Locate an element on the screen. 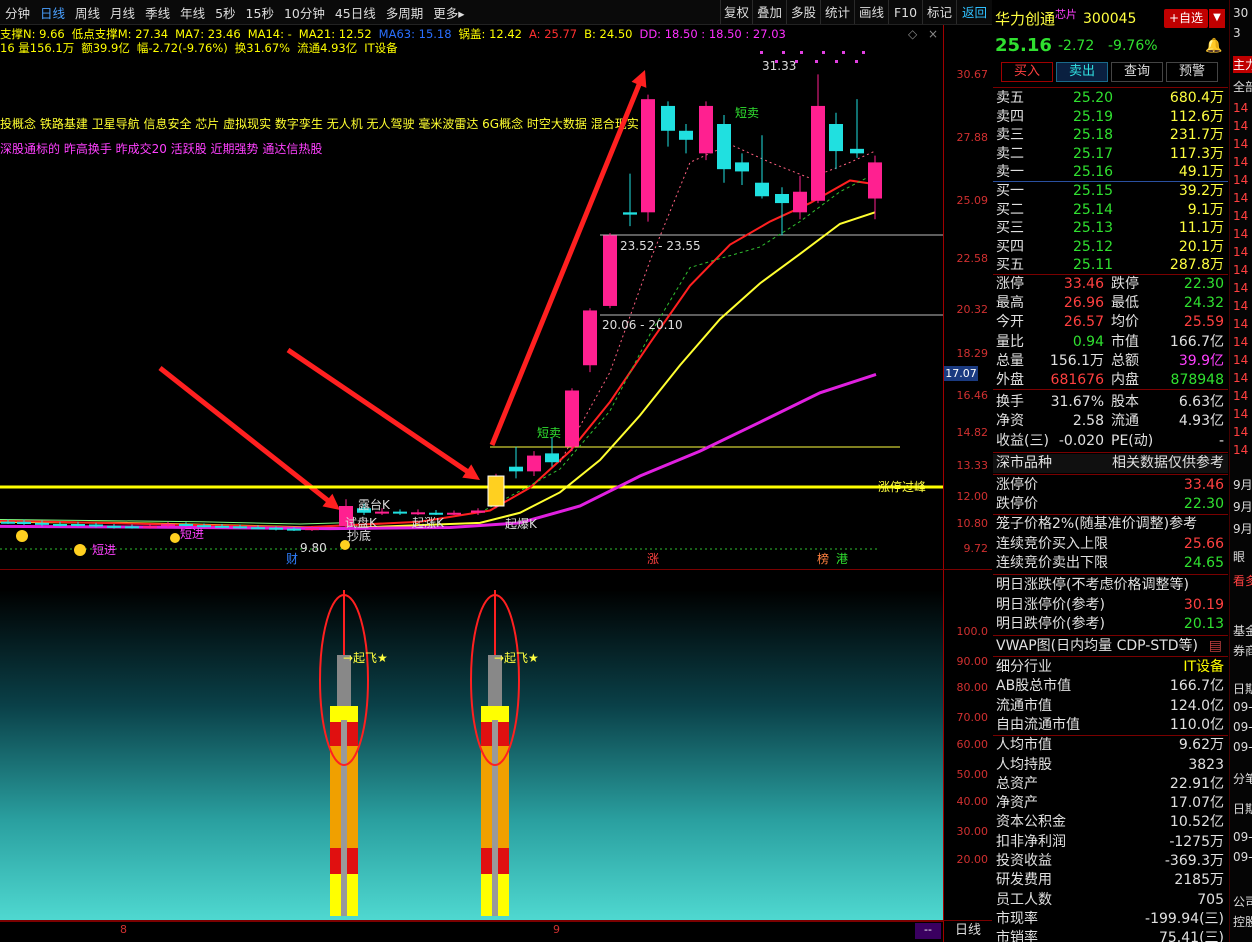  ask-price: 25.18 is located at coordinates (1093, 135).